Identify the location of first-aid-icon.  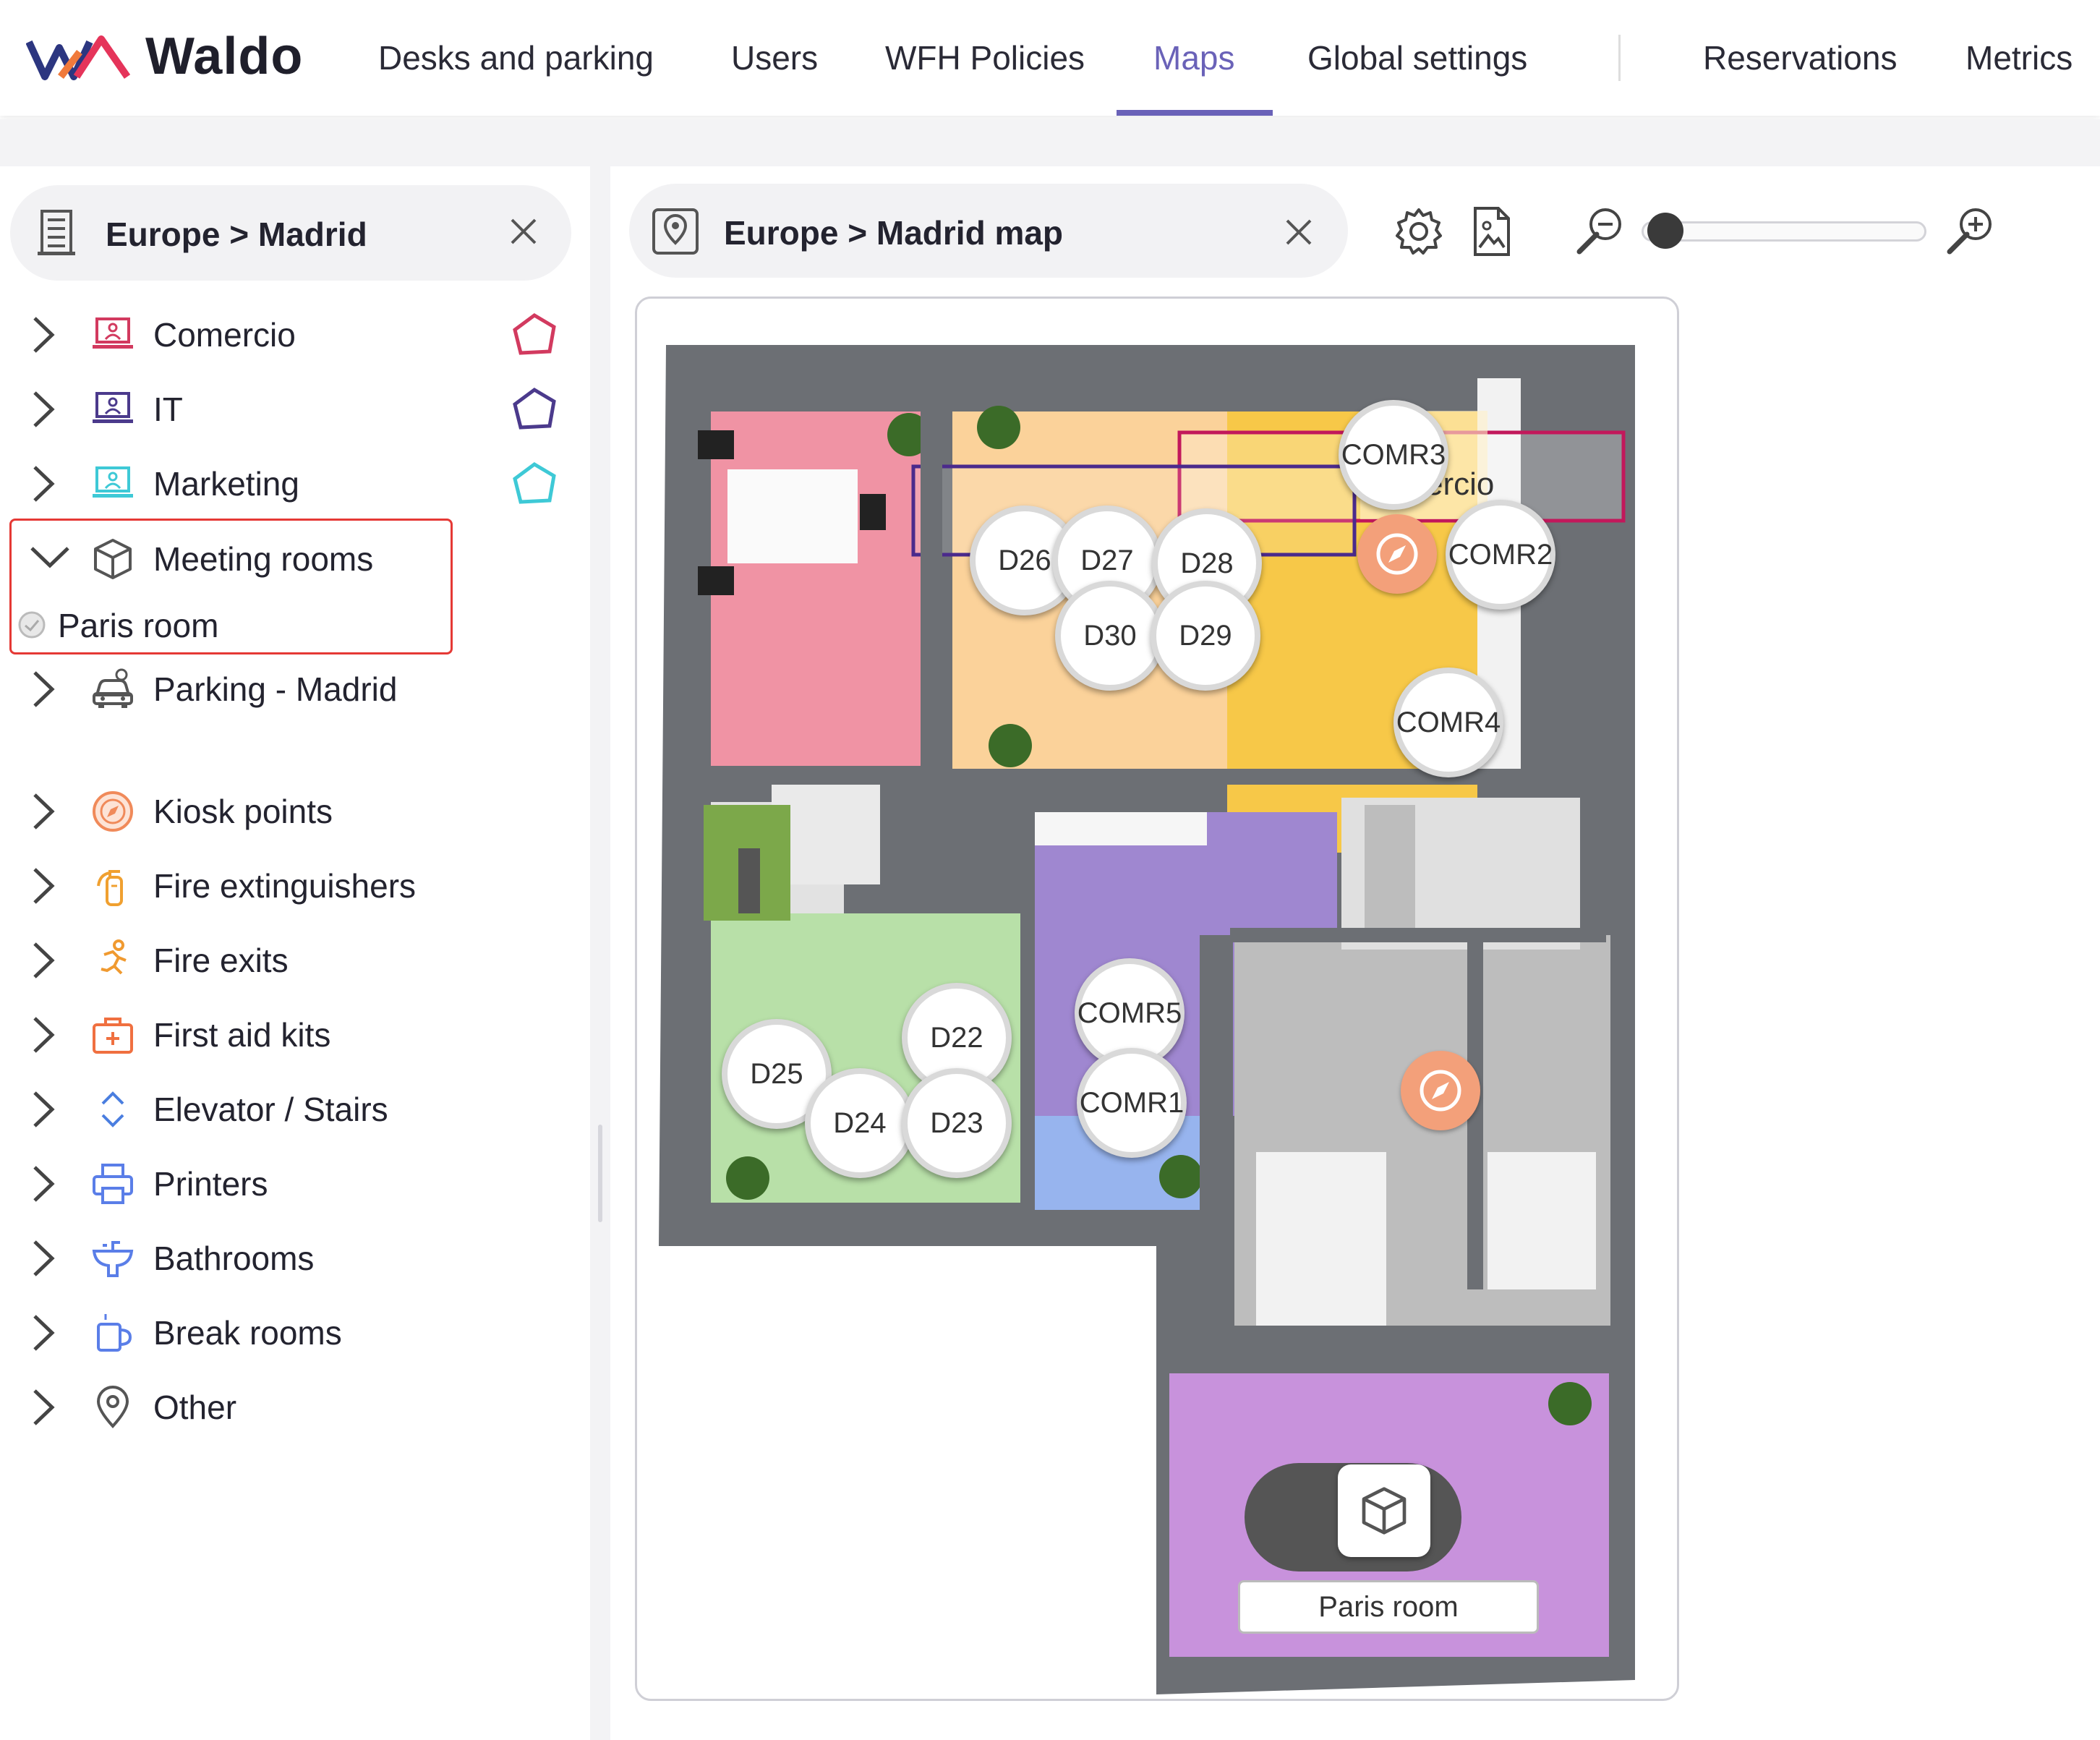
(113, 1036).